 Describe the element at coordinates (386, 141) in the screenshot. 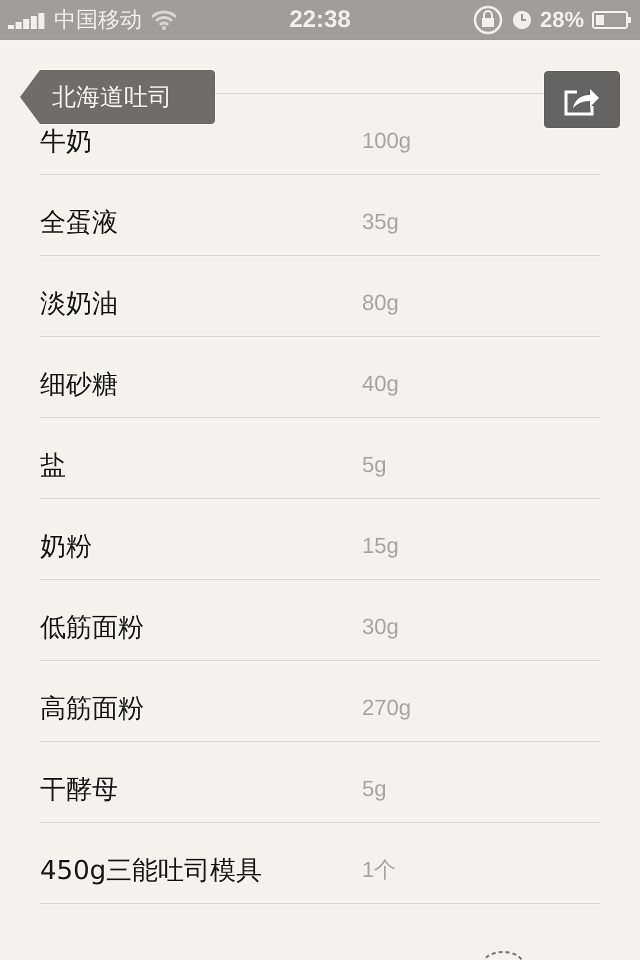

I see `ingredient-amount: 100g` at that location.